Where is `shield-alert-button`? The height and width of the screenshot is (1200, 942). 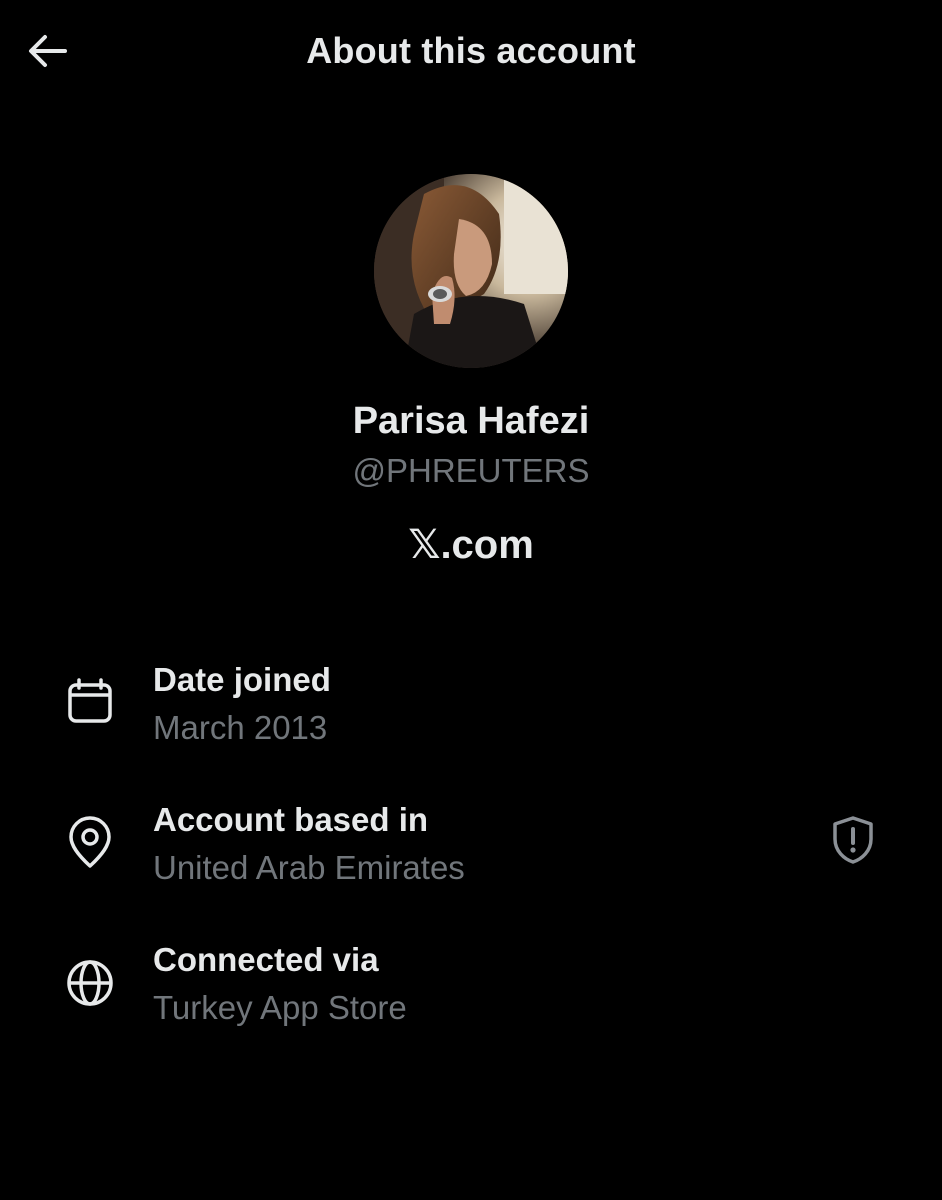 shield-alert-button is located at coordinates (853, 842).